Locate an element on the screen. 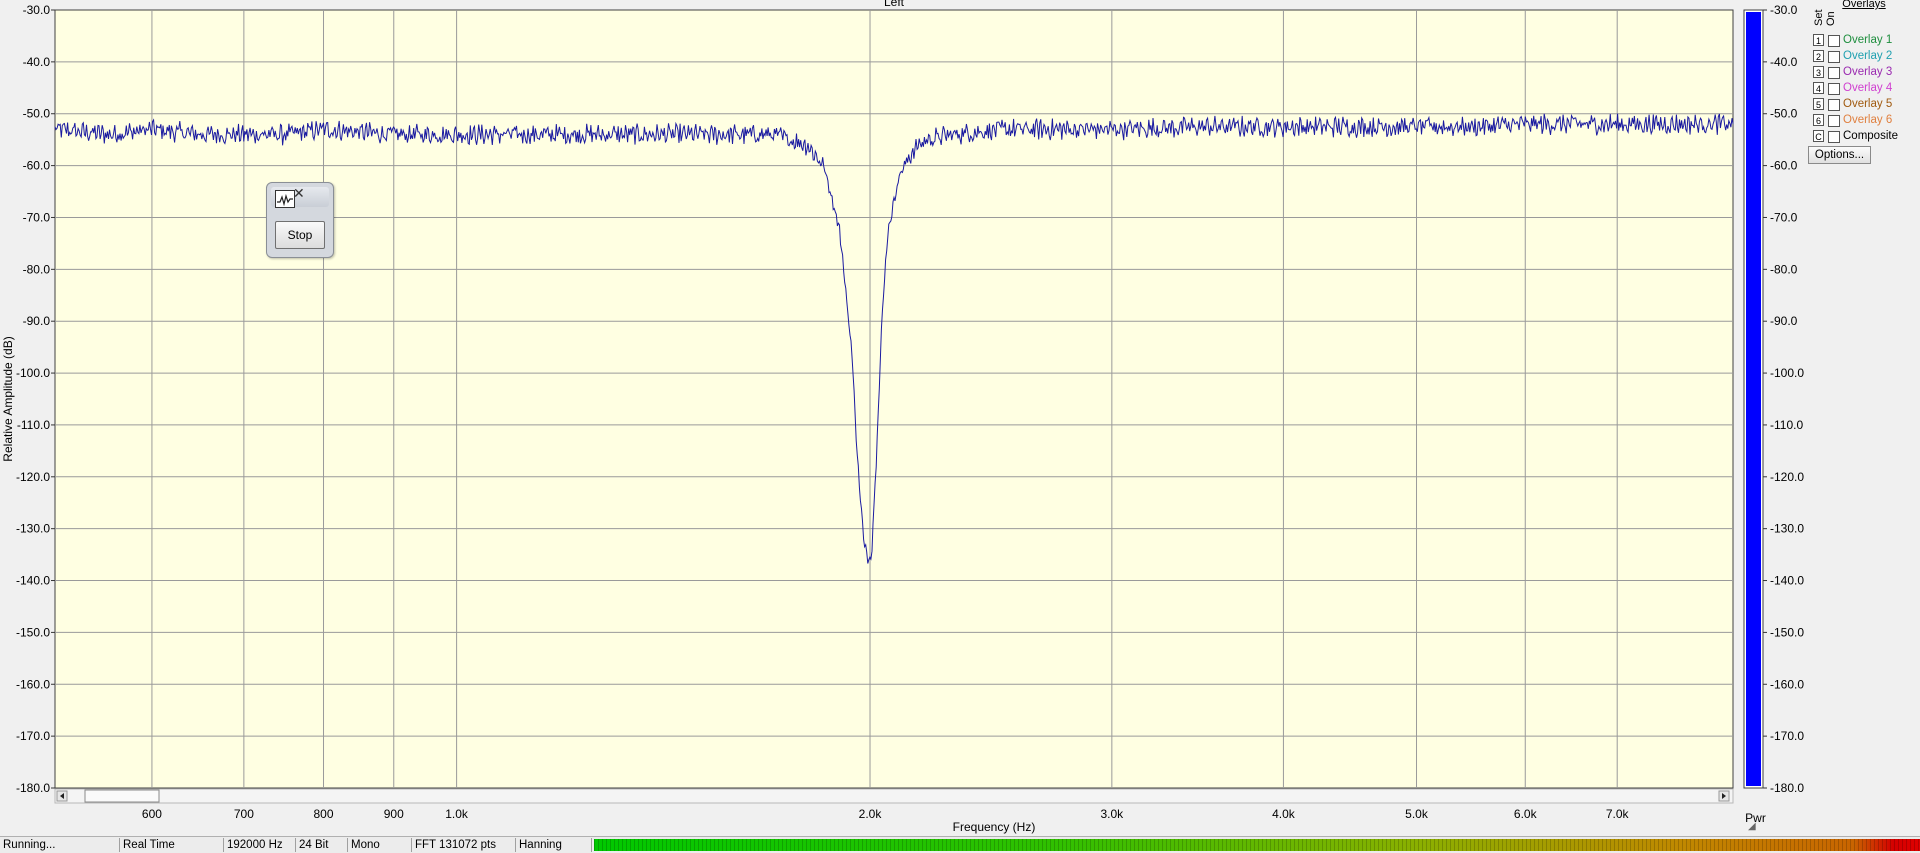 This screenshot has width=1920, height=853. x-tick-label: 6.0k is located at coordinates (1526, 814).